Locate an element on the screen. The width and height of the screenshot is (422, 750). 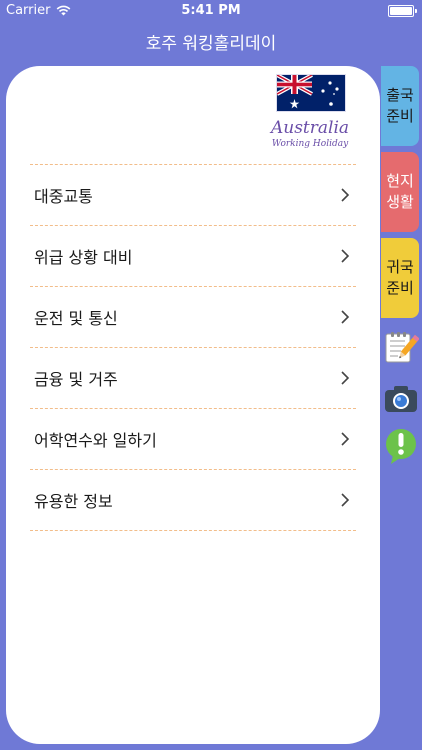
status-bar: Carrier 5:41 PM is located at coordinates (211, 11).